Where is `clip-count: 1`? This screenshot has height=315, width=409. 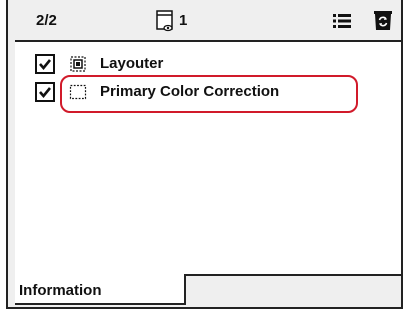
clip-count: 1 is located at coordinates (183, 20).